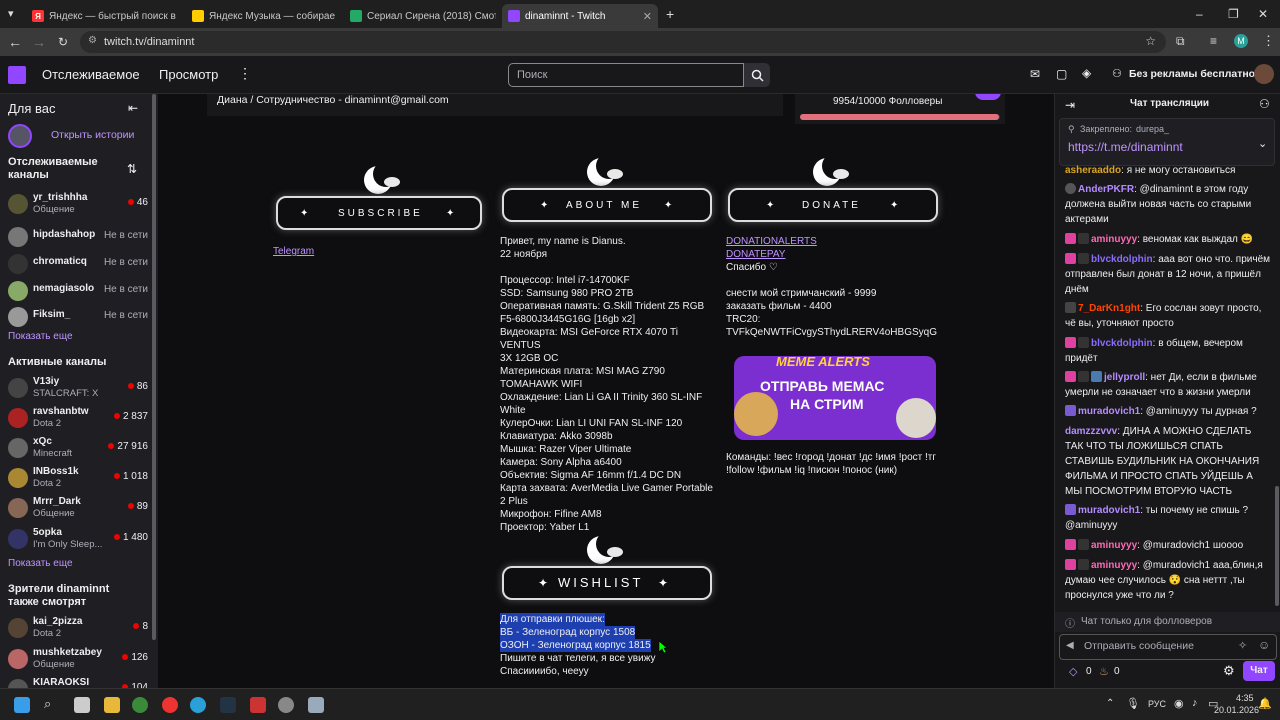 The width and height of the screenshot is (1280, 720). Describe the element at coordinates (112, 705) in the screenshot. I see `file-explorer-icon` at that location.